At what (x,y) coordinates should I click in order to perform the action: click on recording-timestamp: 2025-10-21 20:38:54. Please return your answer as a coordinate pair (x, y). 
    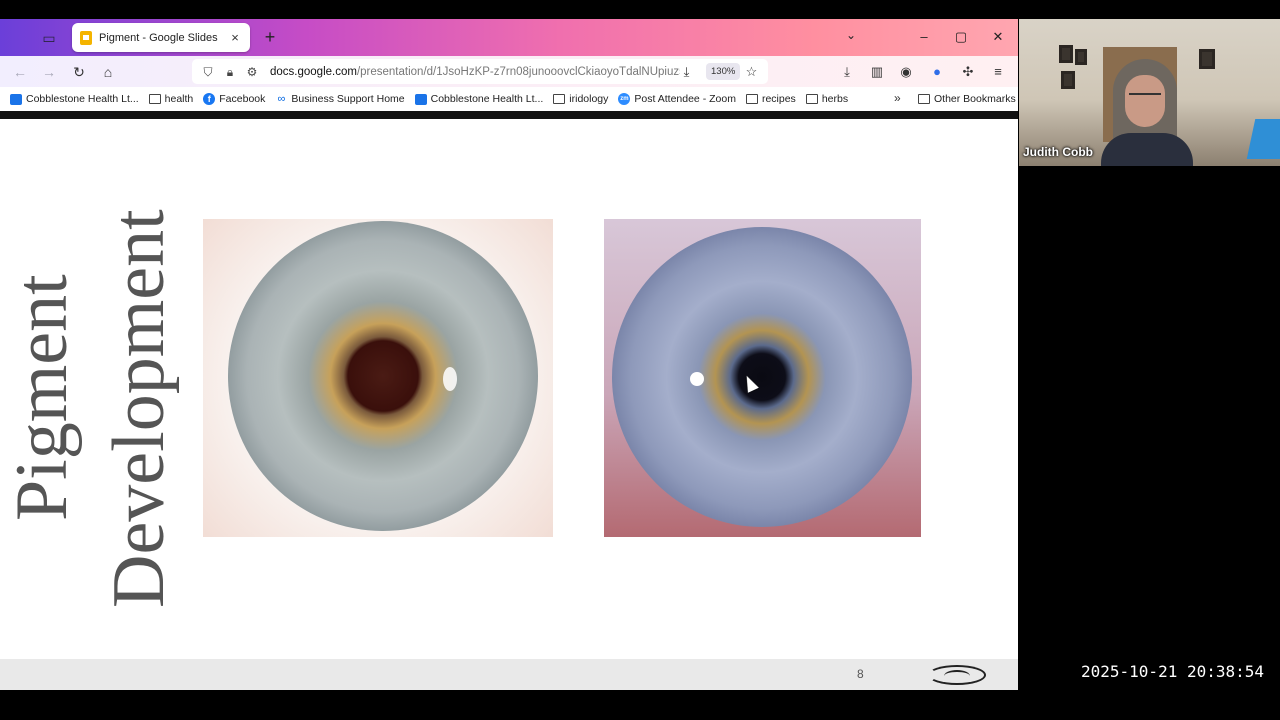
    Looking at the image, I should click on (1173, 671).